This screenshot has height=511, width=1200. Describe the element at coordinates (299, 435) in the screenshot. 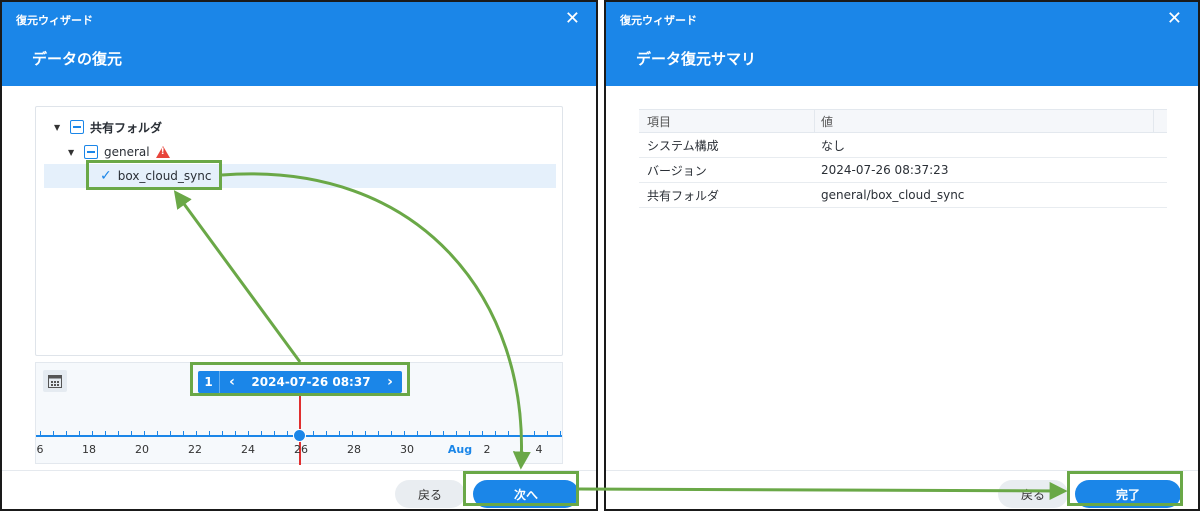

I see `timeline-handle` at that location.